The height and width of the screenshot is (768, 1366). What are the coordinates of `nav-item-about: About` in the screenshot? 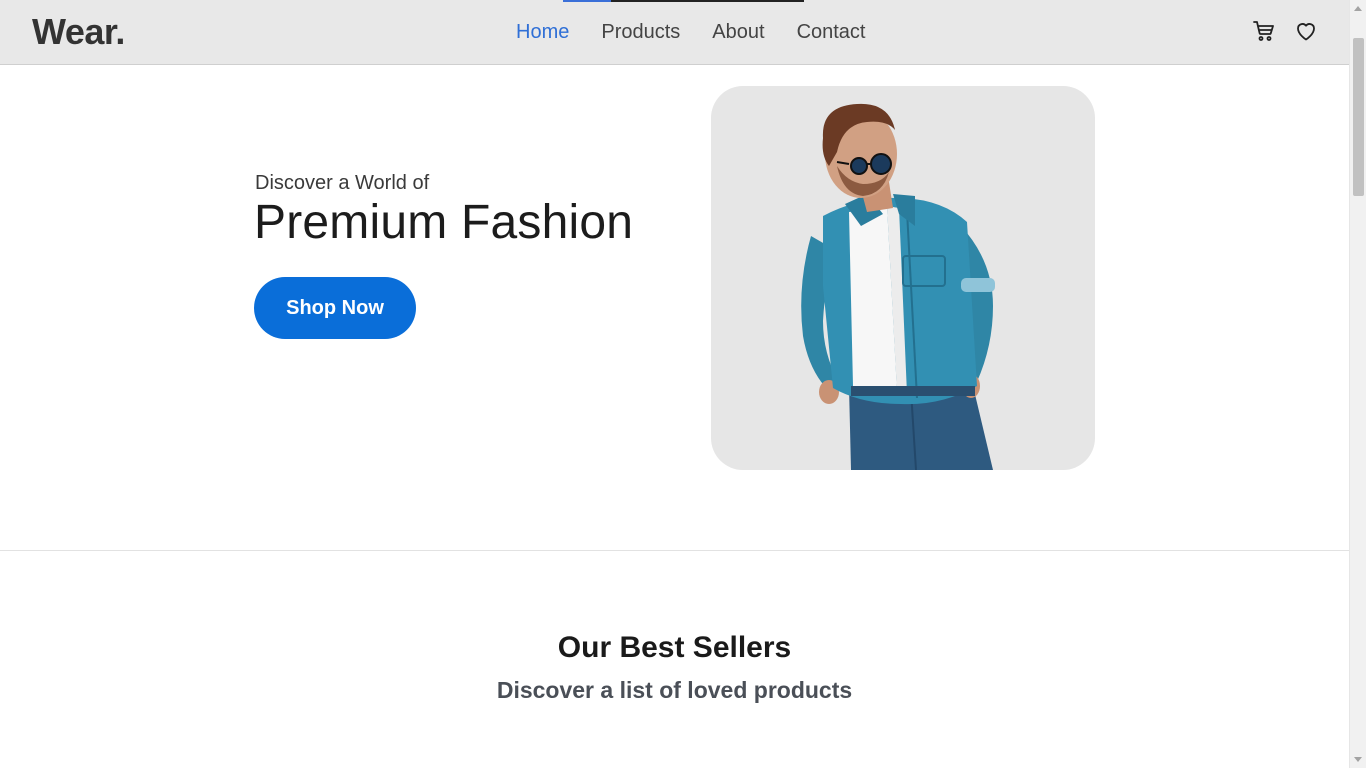 It's located at (738, 32).